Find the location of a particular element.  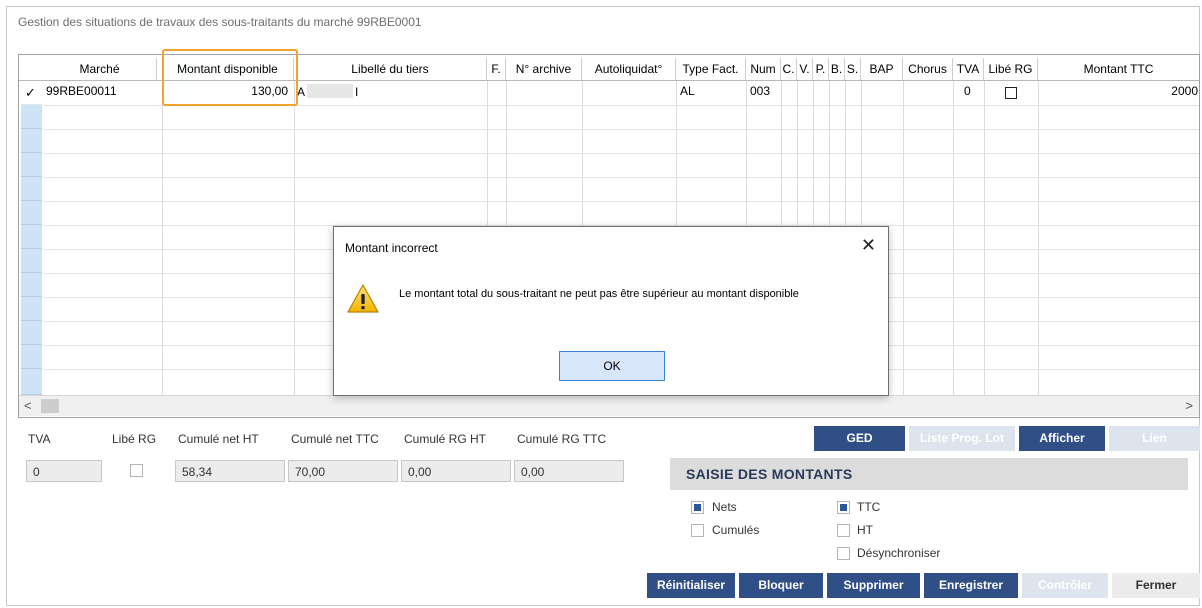

afficher-button: Afficher is located at coordinates (1062, 438).